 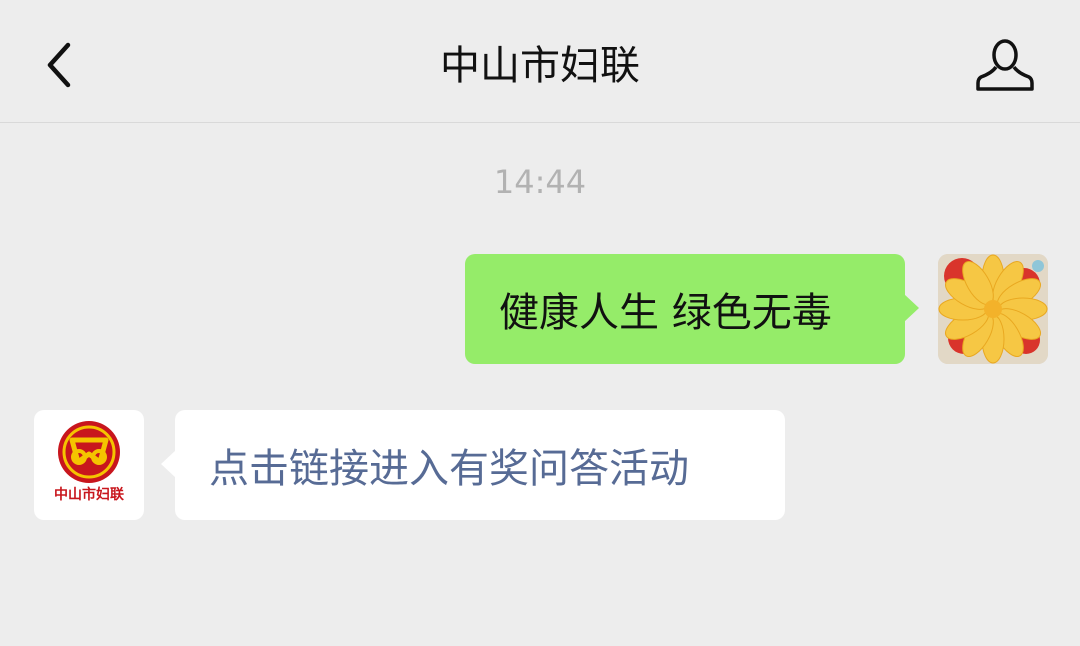 I want to click on logo-text: 中山市妇联, so click(x=89, y=495).